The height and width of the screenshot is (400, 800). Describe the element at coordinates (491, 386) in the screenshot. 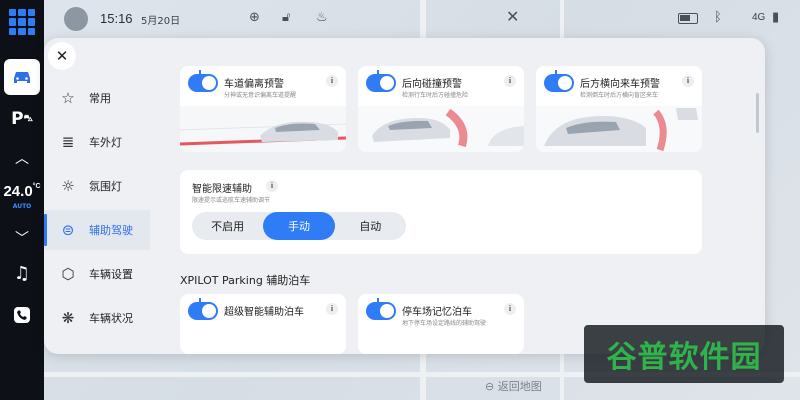

I see `back-arrow-icon: ⊖` at that location.